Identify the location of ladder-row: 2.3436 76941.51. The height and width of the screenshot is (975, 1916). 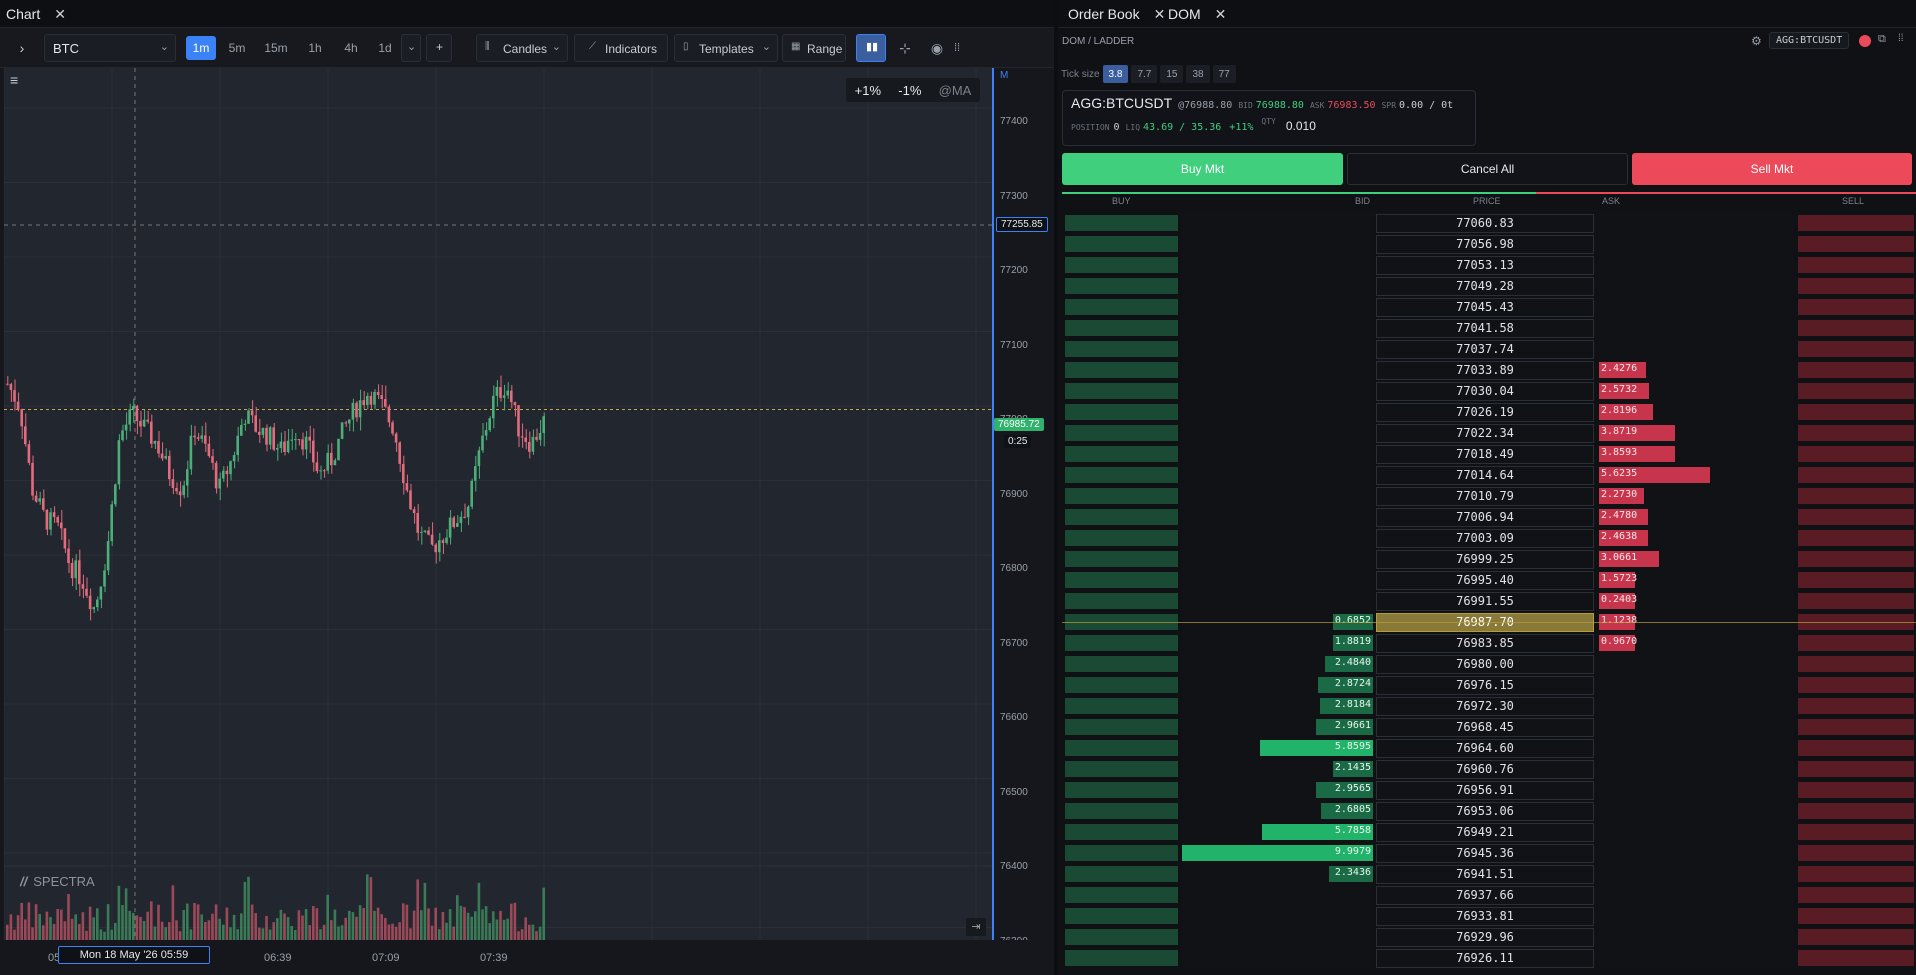
(1489, 874).